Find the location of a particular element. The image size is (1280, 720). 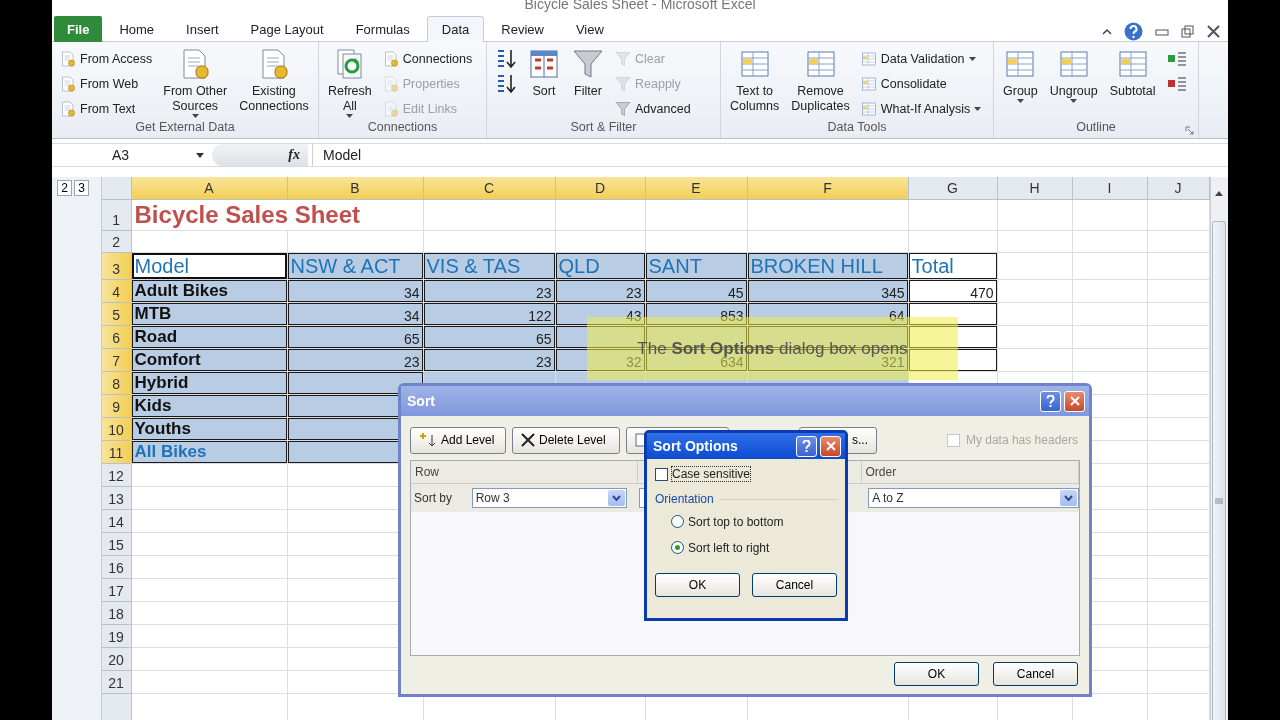

ribbon-button: From Access is located at coordinates (106, 59).